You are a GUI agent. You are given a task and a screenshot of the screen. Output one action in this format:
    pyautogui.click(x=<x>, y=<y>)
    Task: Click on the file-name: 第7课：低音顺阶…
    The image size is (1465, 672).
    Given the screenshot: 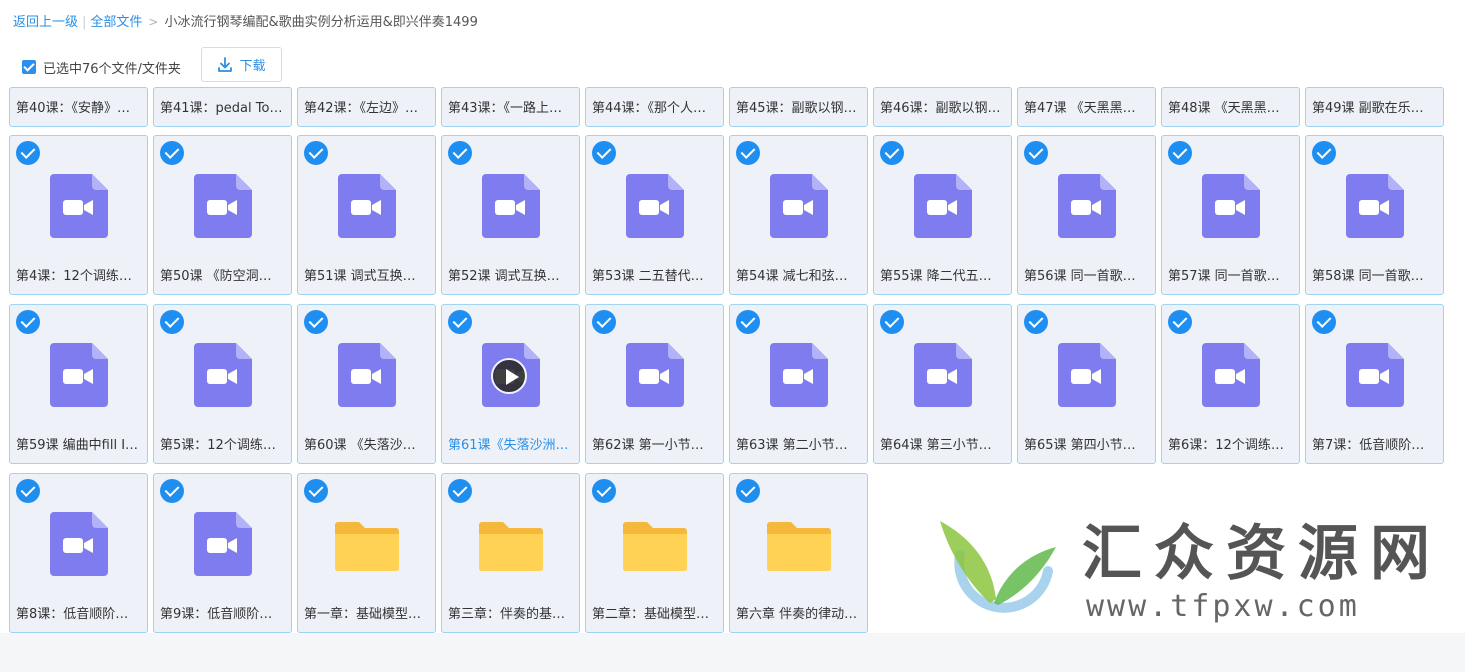 What is the action you would take?
    pyautogui.click(x=1374, y=446)
    